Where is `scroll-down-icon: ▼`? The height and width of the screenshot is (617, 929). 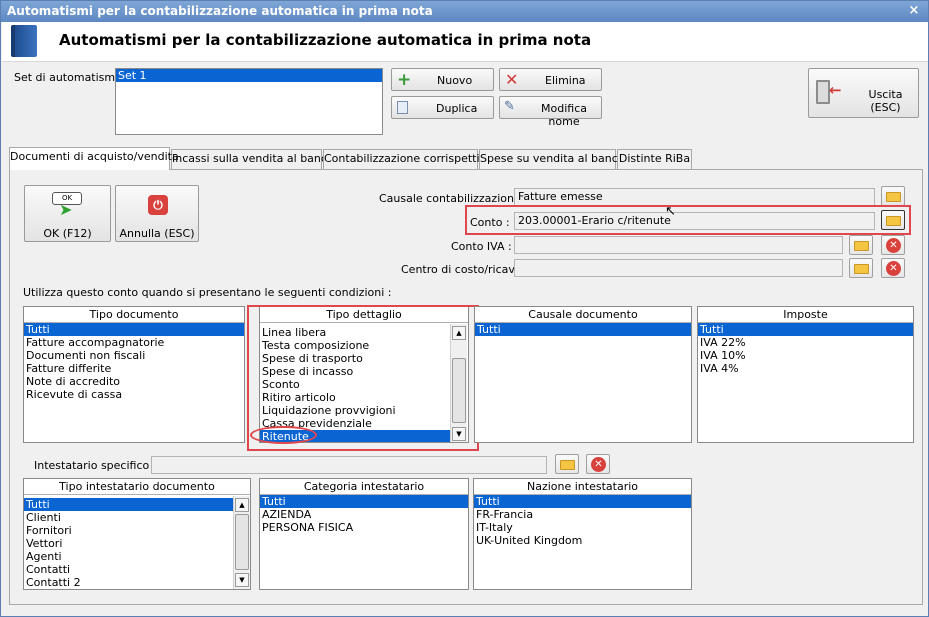 scroll-down-icon: ▼ is located at coordinates (242, 580).